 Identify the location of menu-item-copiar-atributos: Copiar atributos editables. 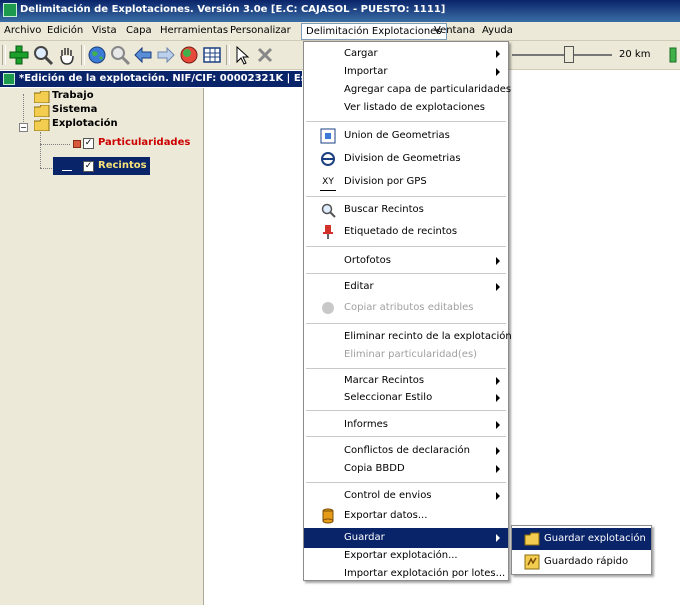
(406, 308).